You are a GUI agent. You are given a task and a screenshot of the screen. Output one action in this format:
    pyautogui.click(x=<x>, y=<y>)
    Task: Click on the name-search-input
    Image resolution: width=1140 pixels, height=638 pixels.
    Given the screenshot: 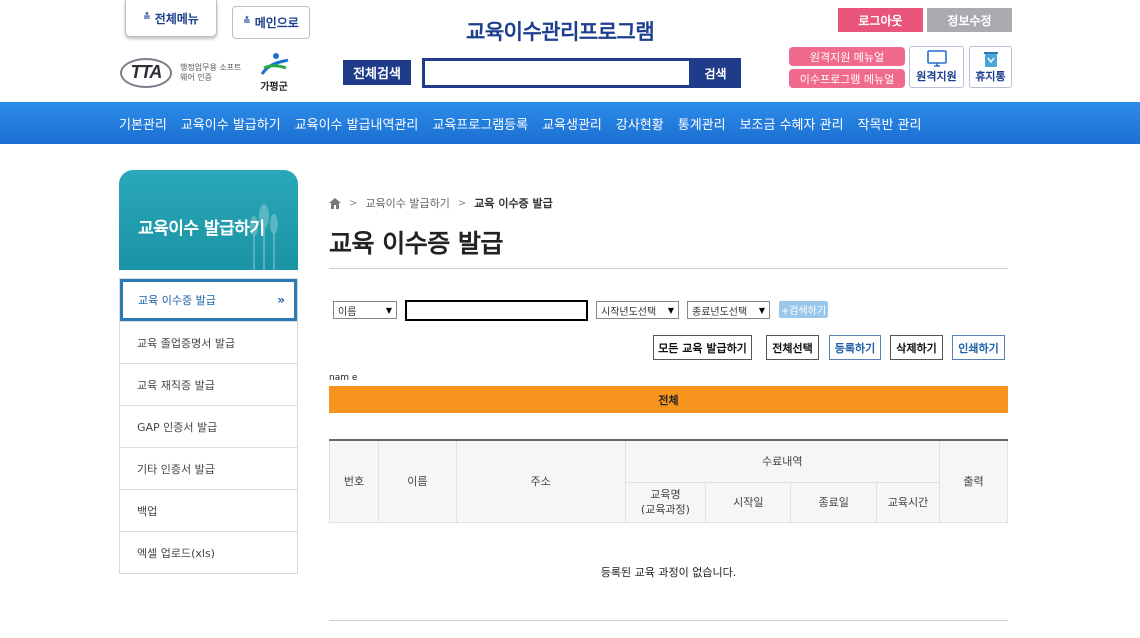 What is the action you would take?
    pyautogui.click(x=496, y=310)
    